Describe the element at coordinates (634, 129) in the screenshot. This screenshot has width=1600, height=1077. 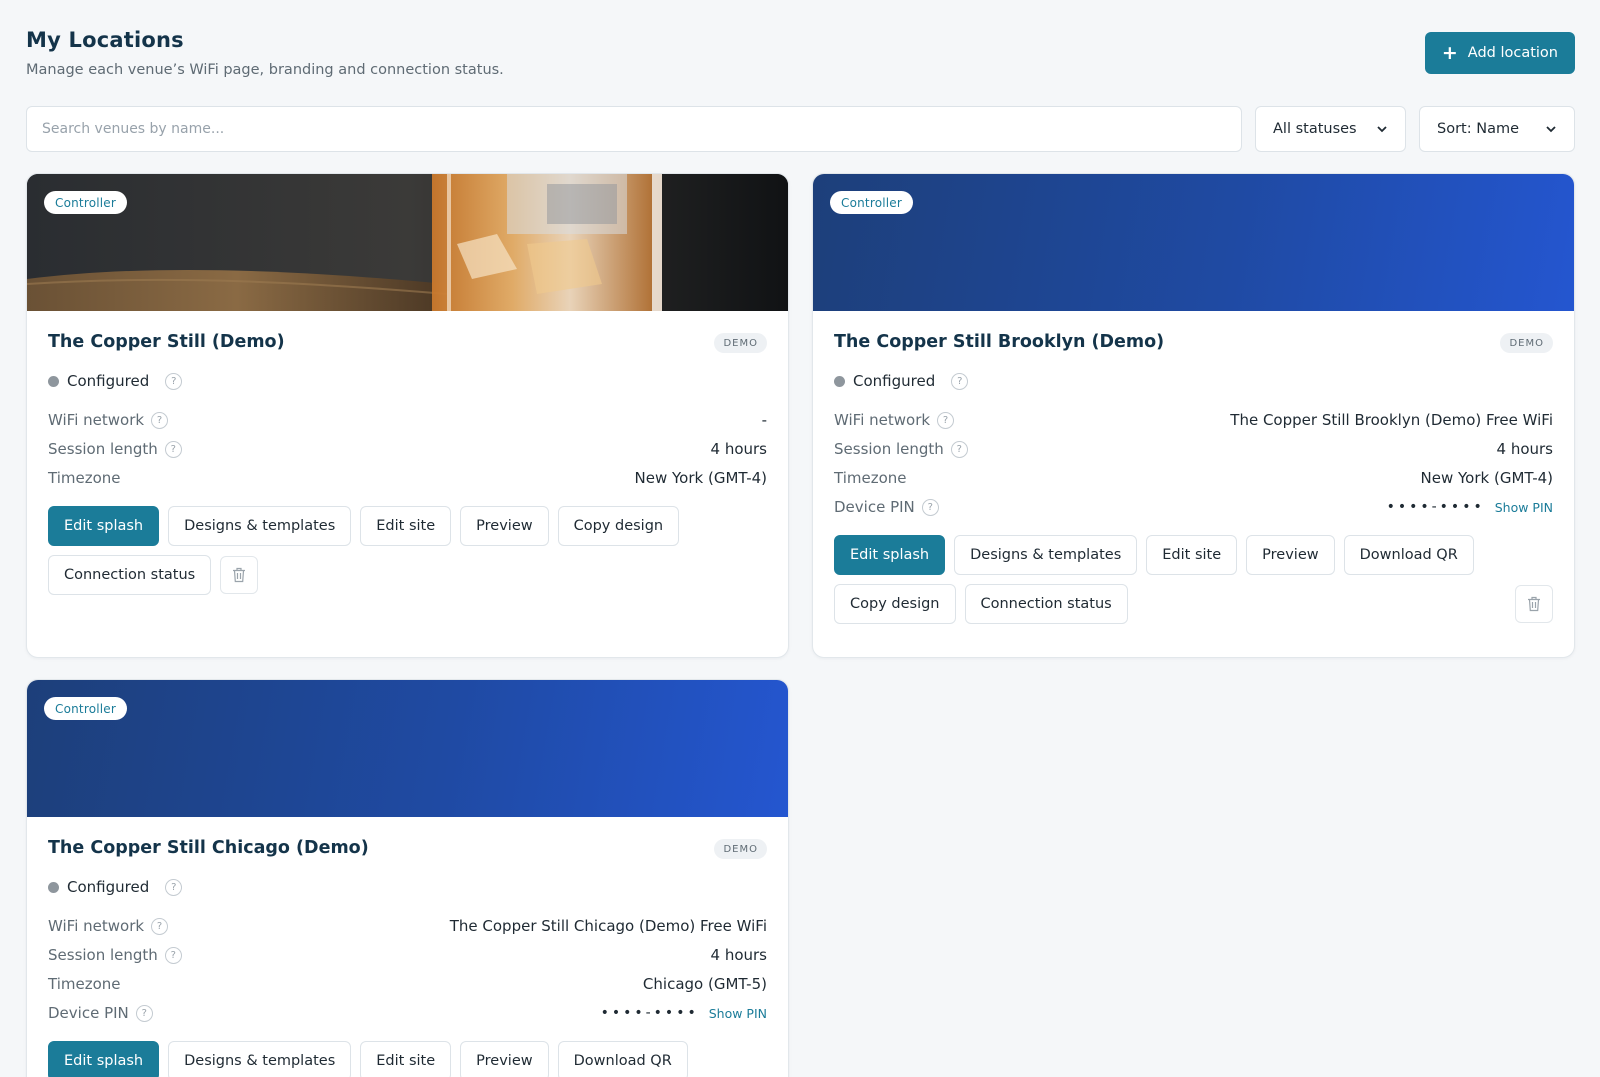
I see `search-input` at that location.